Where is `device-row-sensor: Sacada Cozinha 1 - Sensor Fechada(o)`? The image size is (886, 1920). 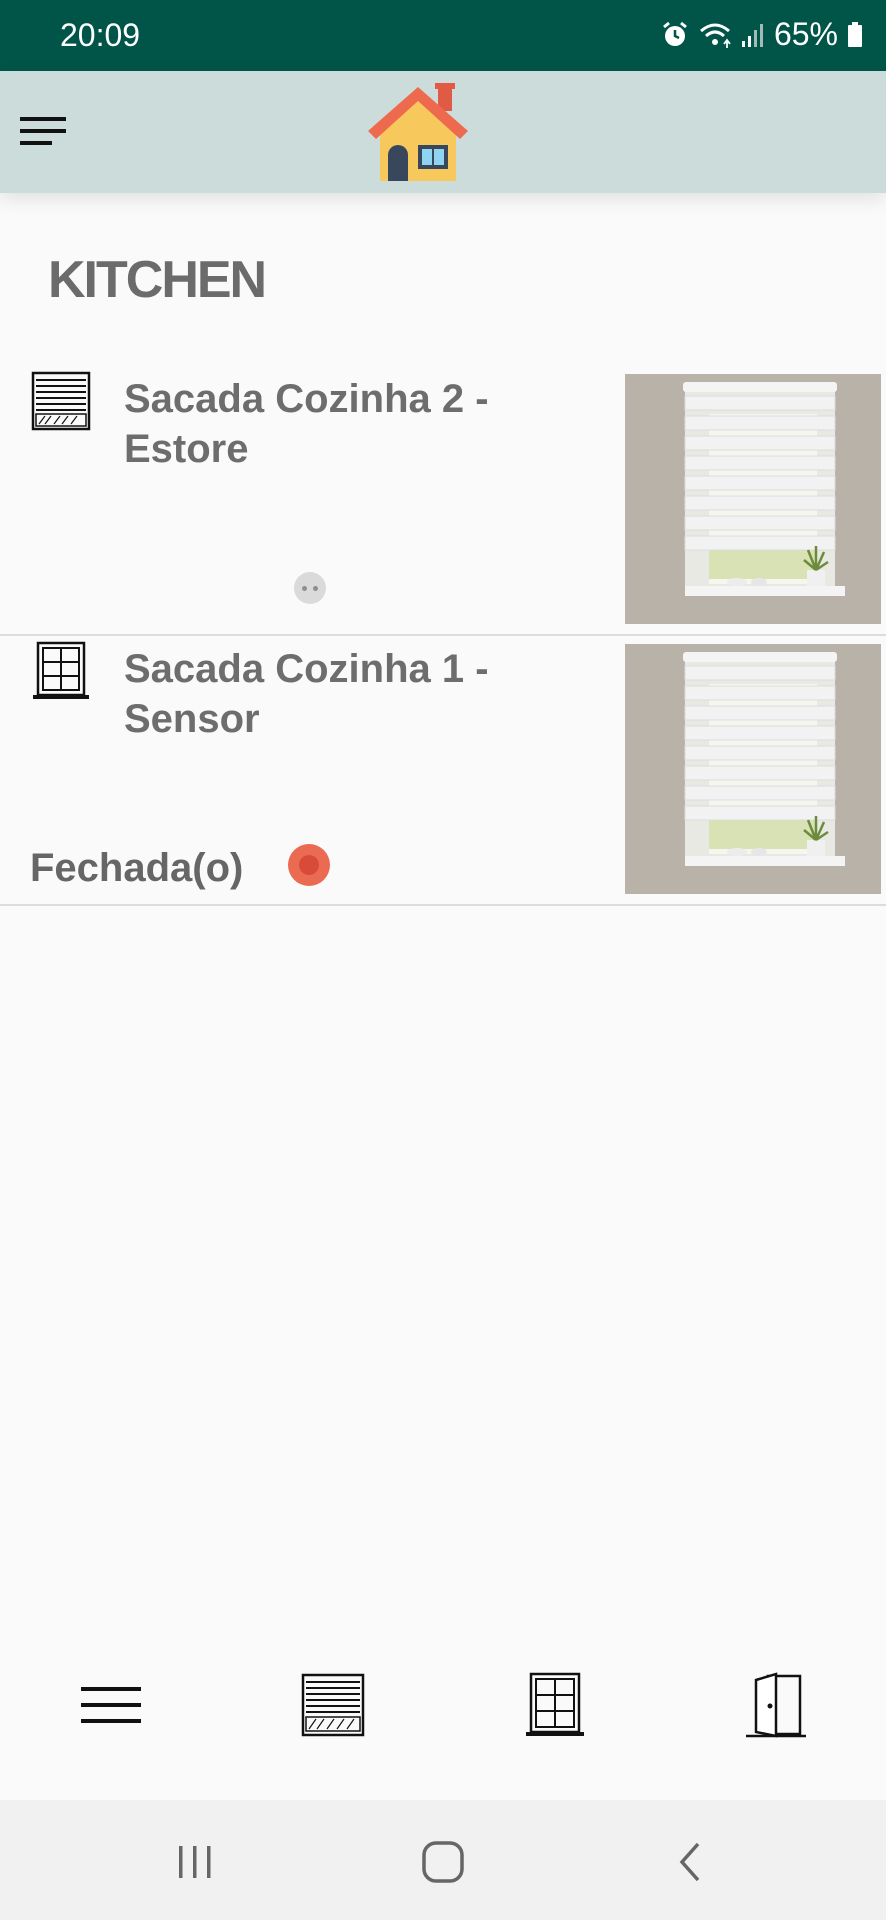
device-row-sensor: Sacada Cozinha 1 - Sensor Fechada(o) is located at coordinates (443, 771).